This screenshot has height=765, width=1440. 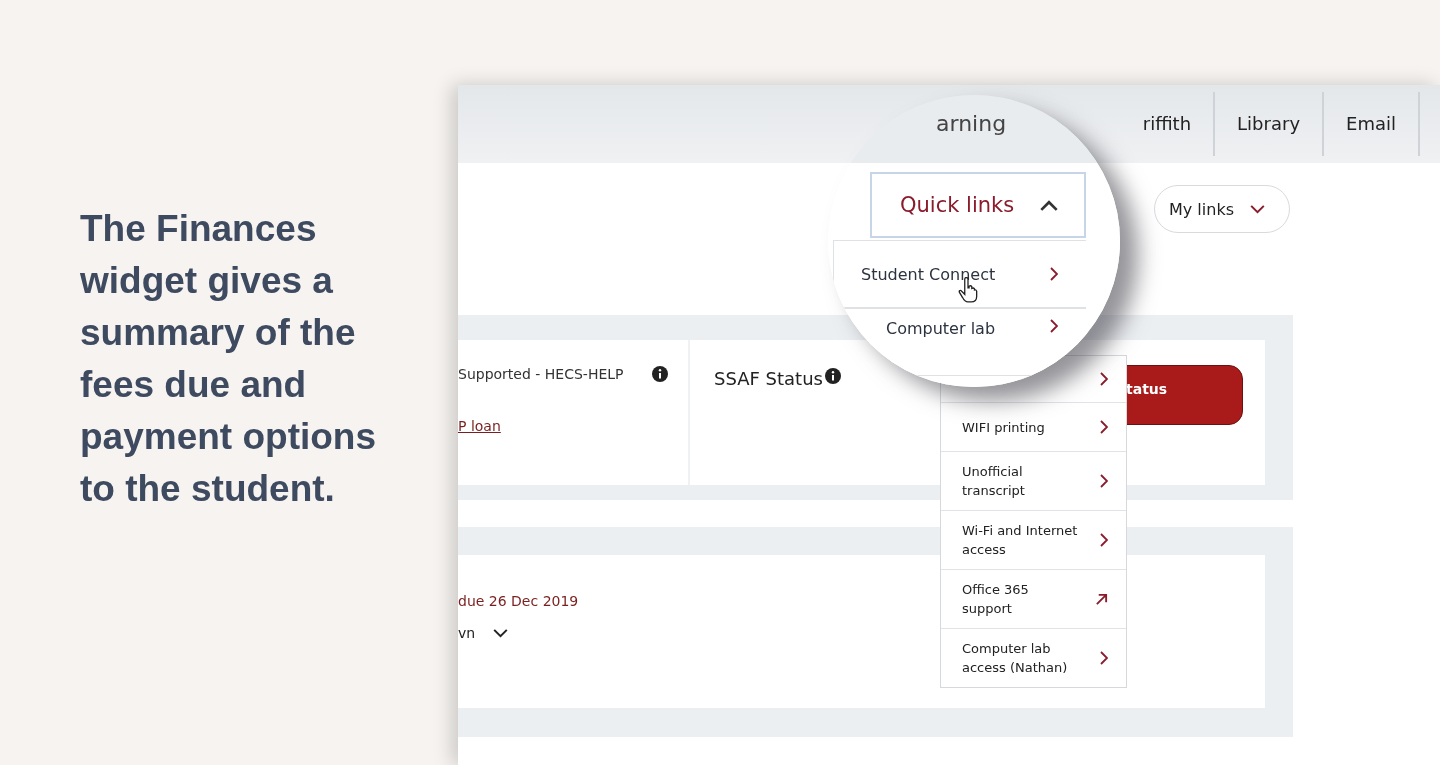 I want to click on support-text: Supported - HECS-HELP, so click(x=541, y=374).